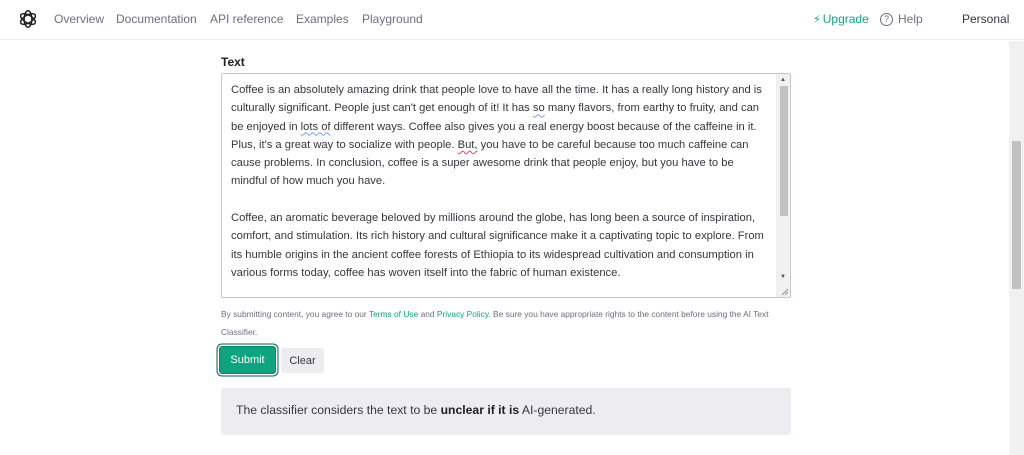  What do you see at coordinates (79, 19) in the screenshot?
I see `nav-overview: Overview` at bounding box center [79, 19].